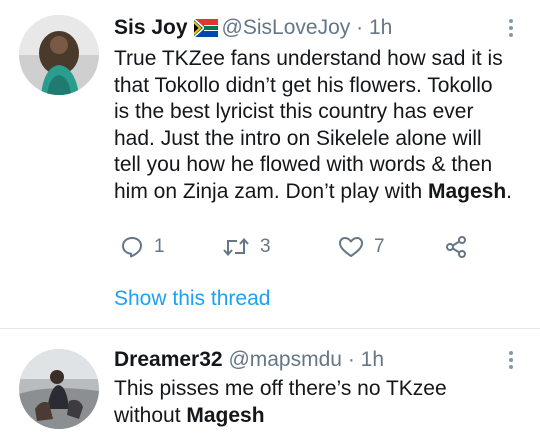 The image size is (540, 437). Describe the element at coordinates (391, 247) in the screenshot. I see `like-button: 7` at that location.